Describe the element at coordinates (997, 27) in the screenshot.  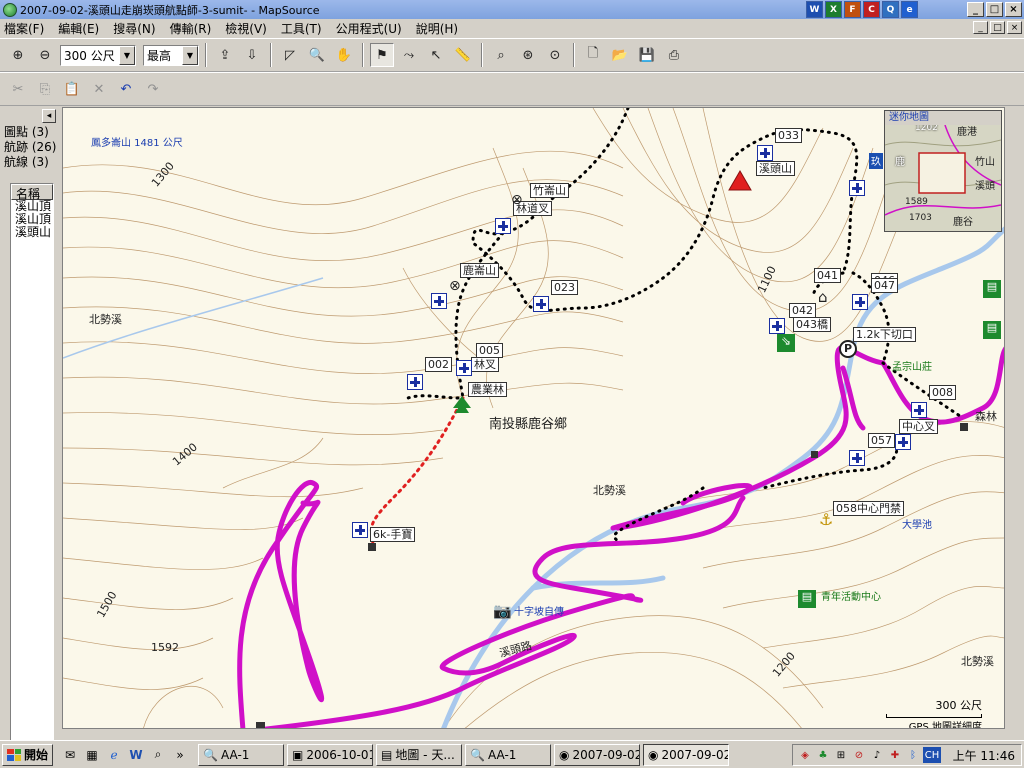
I see `mdi-restore-button: □` at that location.